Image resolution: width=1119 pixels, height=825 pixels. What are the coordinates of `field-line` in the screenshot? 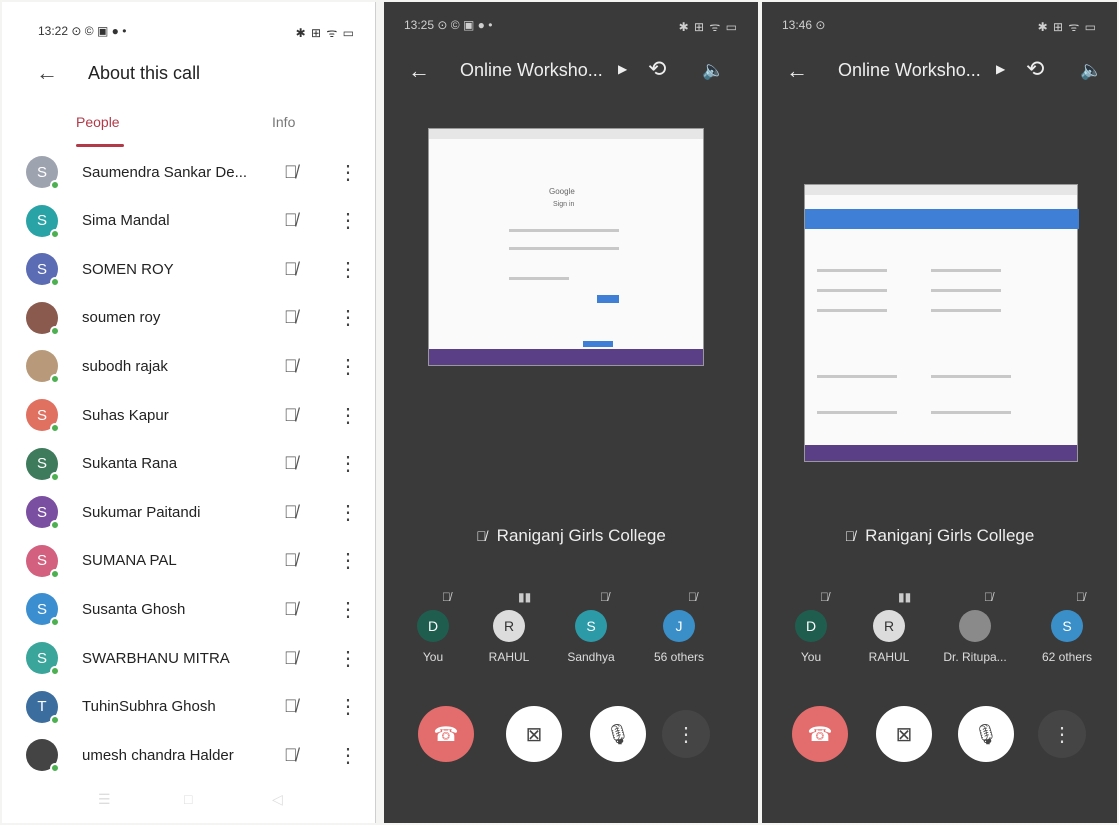 It's located at (539, 278).